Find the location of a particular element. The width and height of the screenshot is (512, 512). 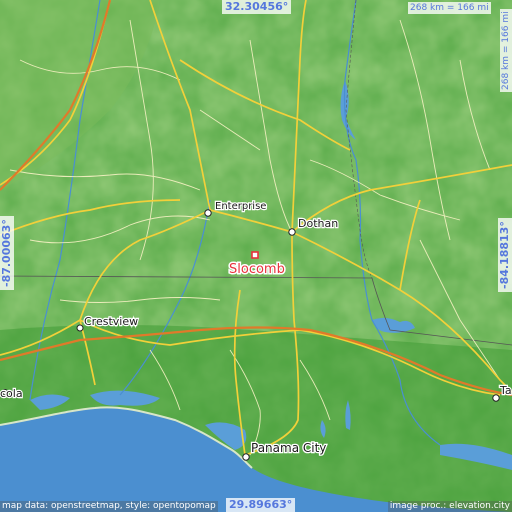

tallahassee-marker is located at coordinates (496, 398).